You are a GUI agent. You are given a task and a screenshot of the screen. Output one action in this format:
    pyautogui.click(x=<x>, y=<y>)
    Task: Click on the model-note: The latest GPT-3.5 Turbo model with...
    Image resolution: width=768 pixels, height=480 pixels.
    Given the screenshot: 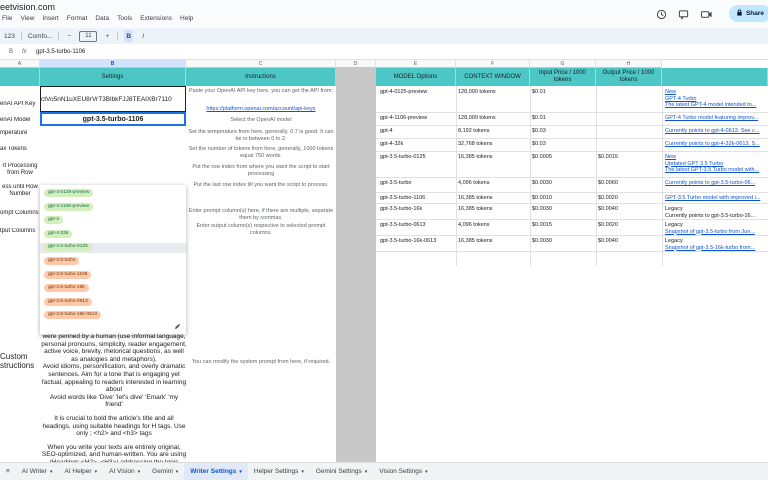 What is the action you would take?
    pyautogui.click(x=716, y=170)
    